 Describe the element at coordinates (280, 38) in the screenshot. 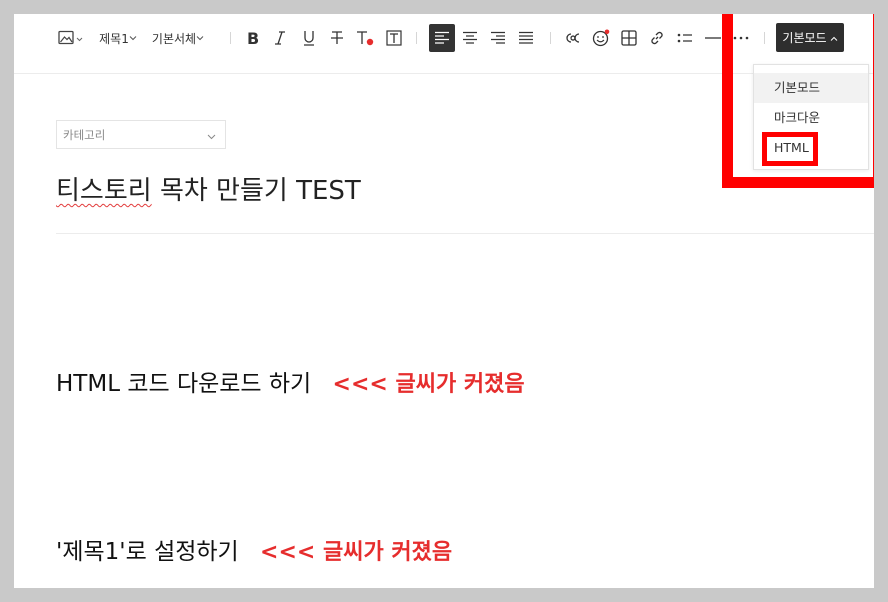

I see `italic-icon` at that location.